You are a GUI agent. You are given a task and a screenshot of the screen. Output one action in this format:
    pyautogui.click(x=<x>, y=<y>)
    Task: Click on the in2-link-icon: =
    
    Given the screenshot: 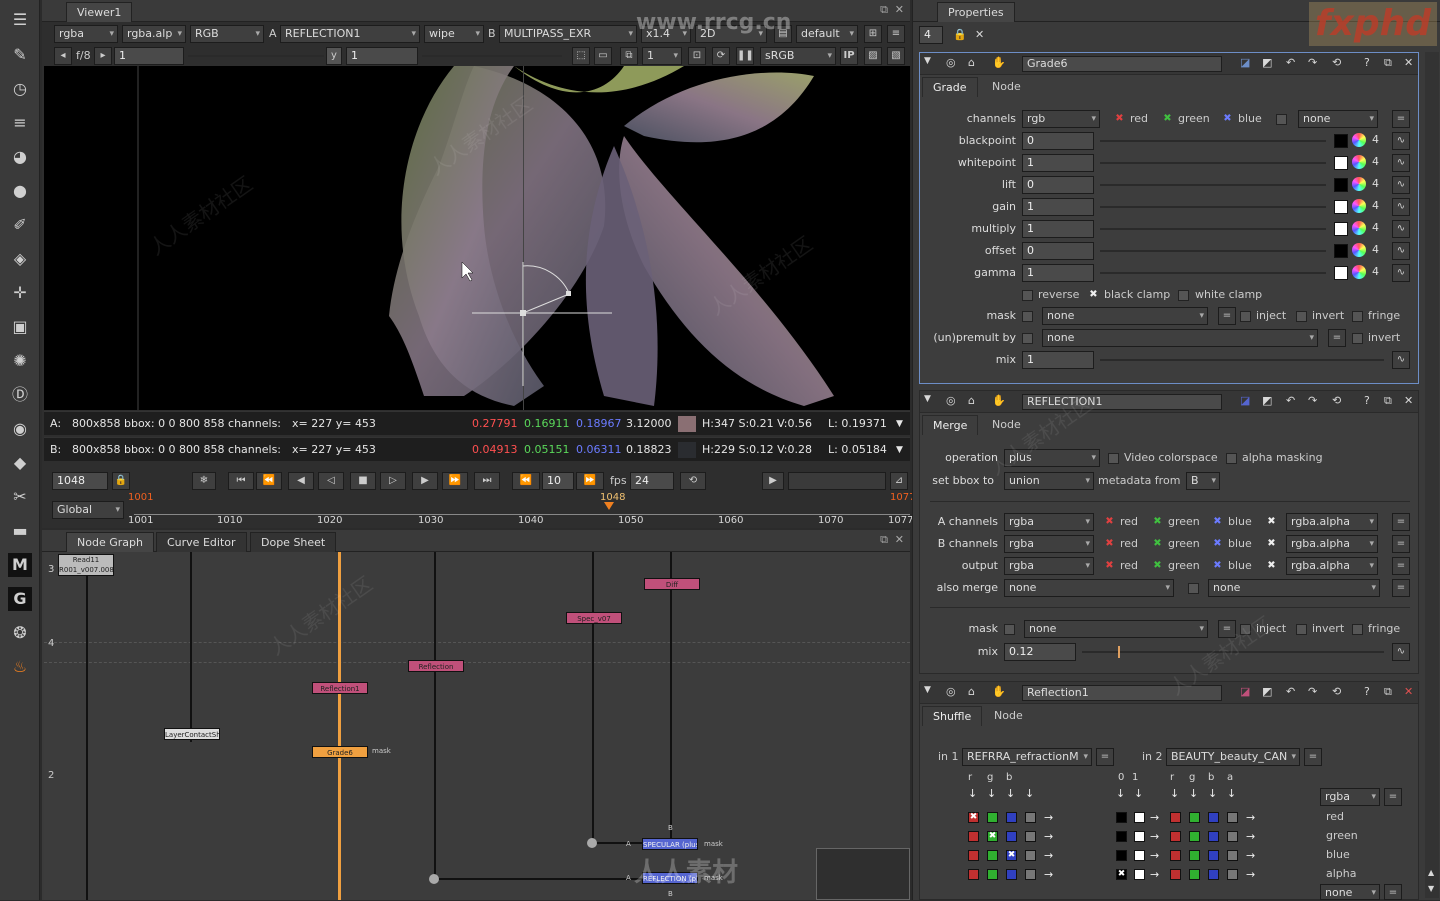 What is the action you would take?
    pyautogui.click(x=1313, y=757)
    